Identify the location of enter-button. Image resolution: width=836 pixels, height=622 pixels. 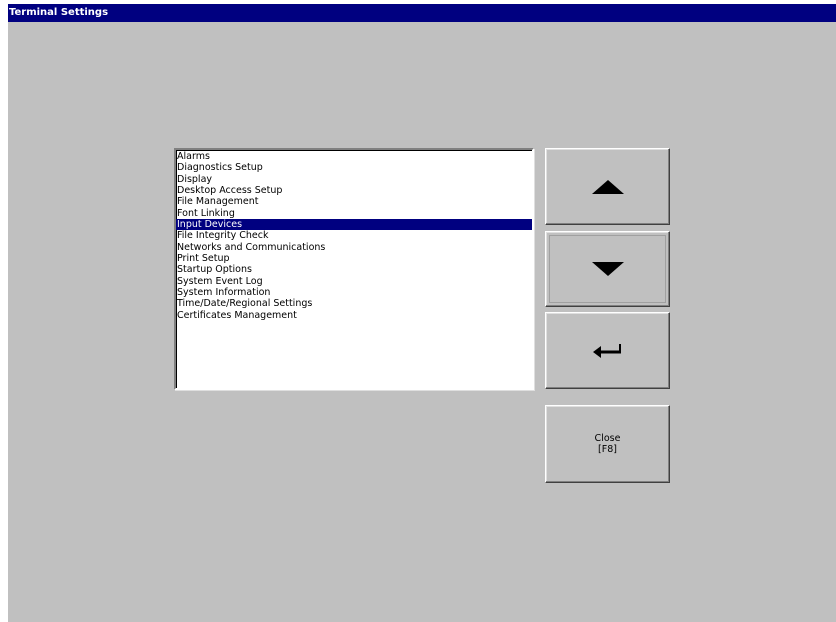
(607, 350).